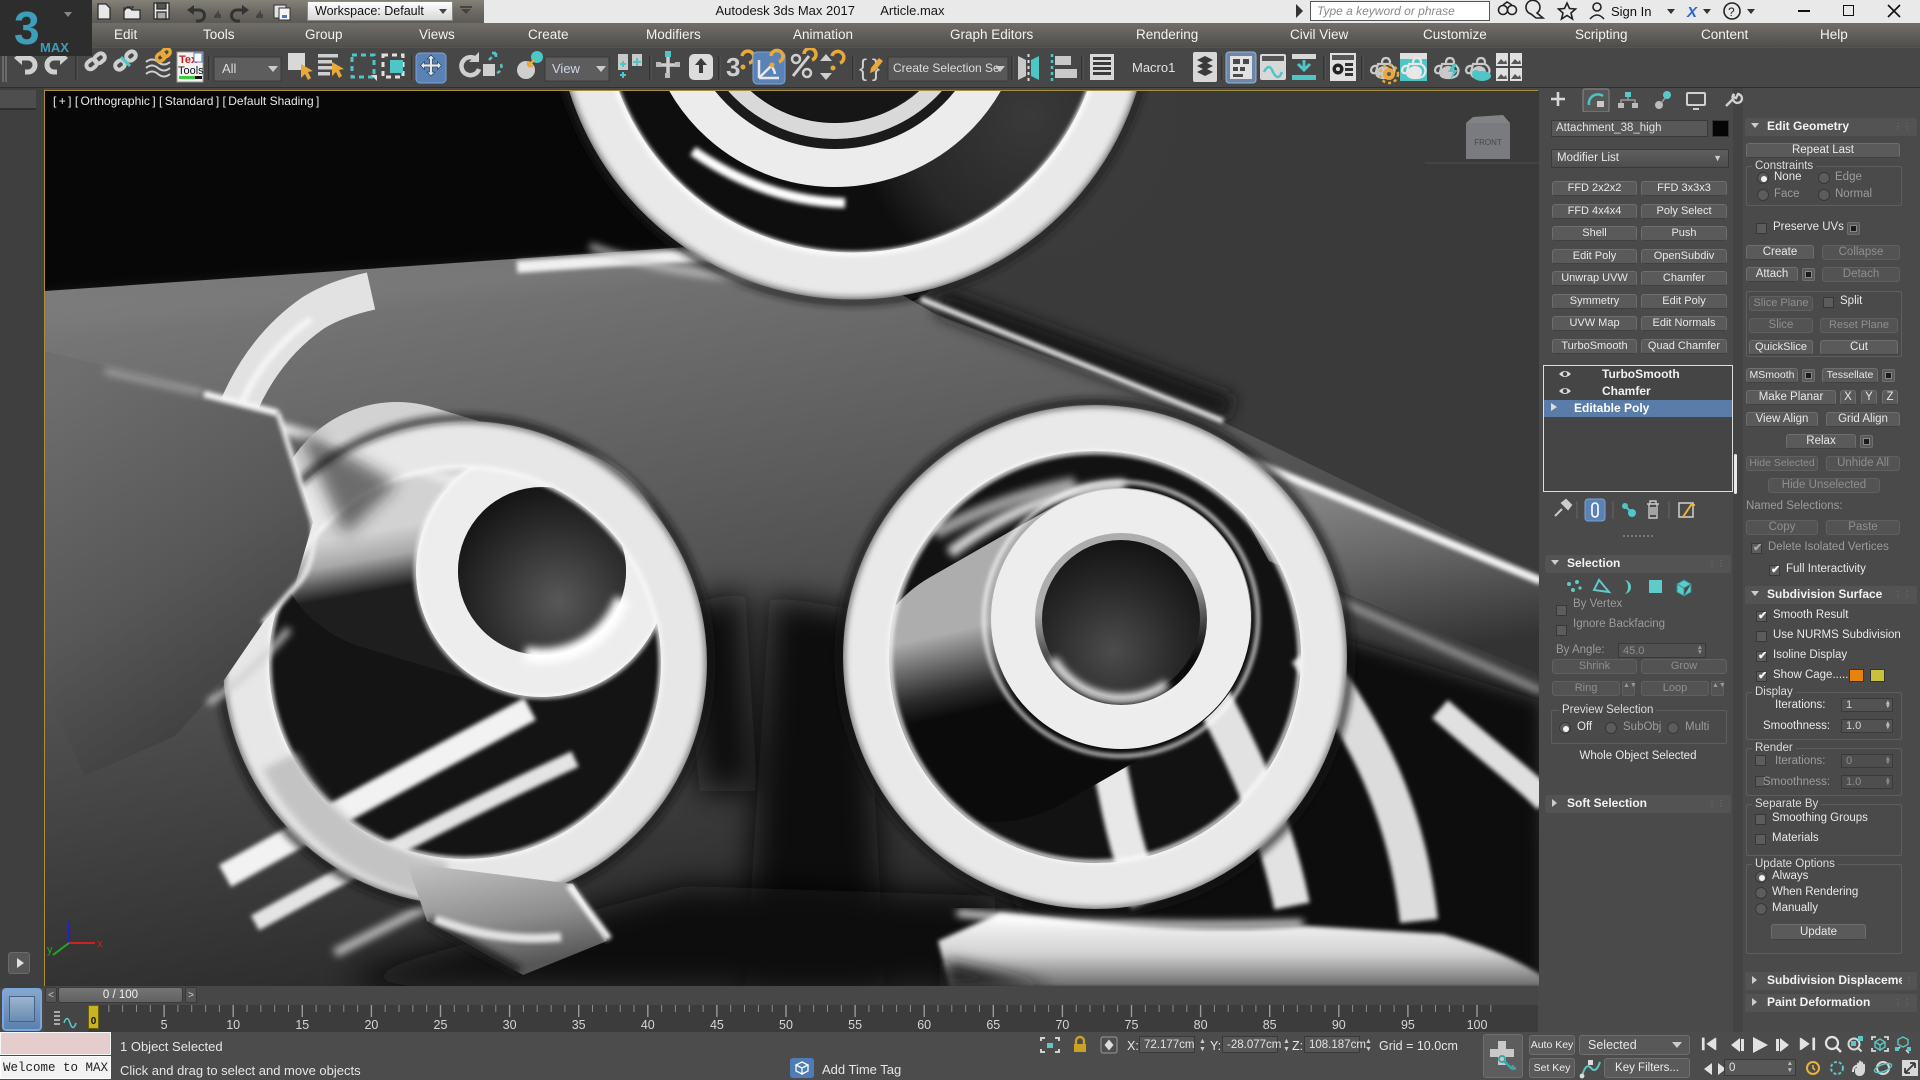 This screenshot has height=1080, width=1920. I want to click on svg-text: 65, so click(993, 1025).